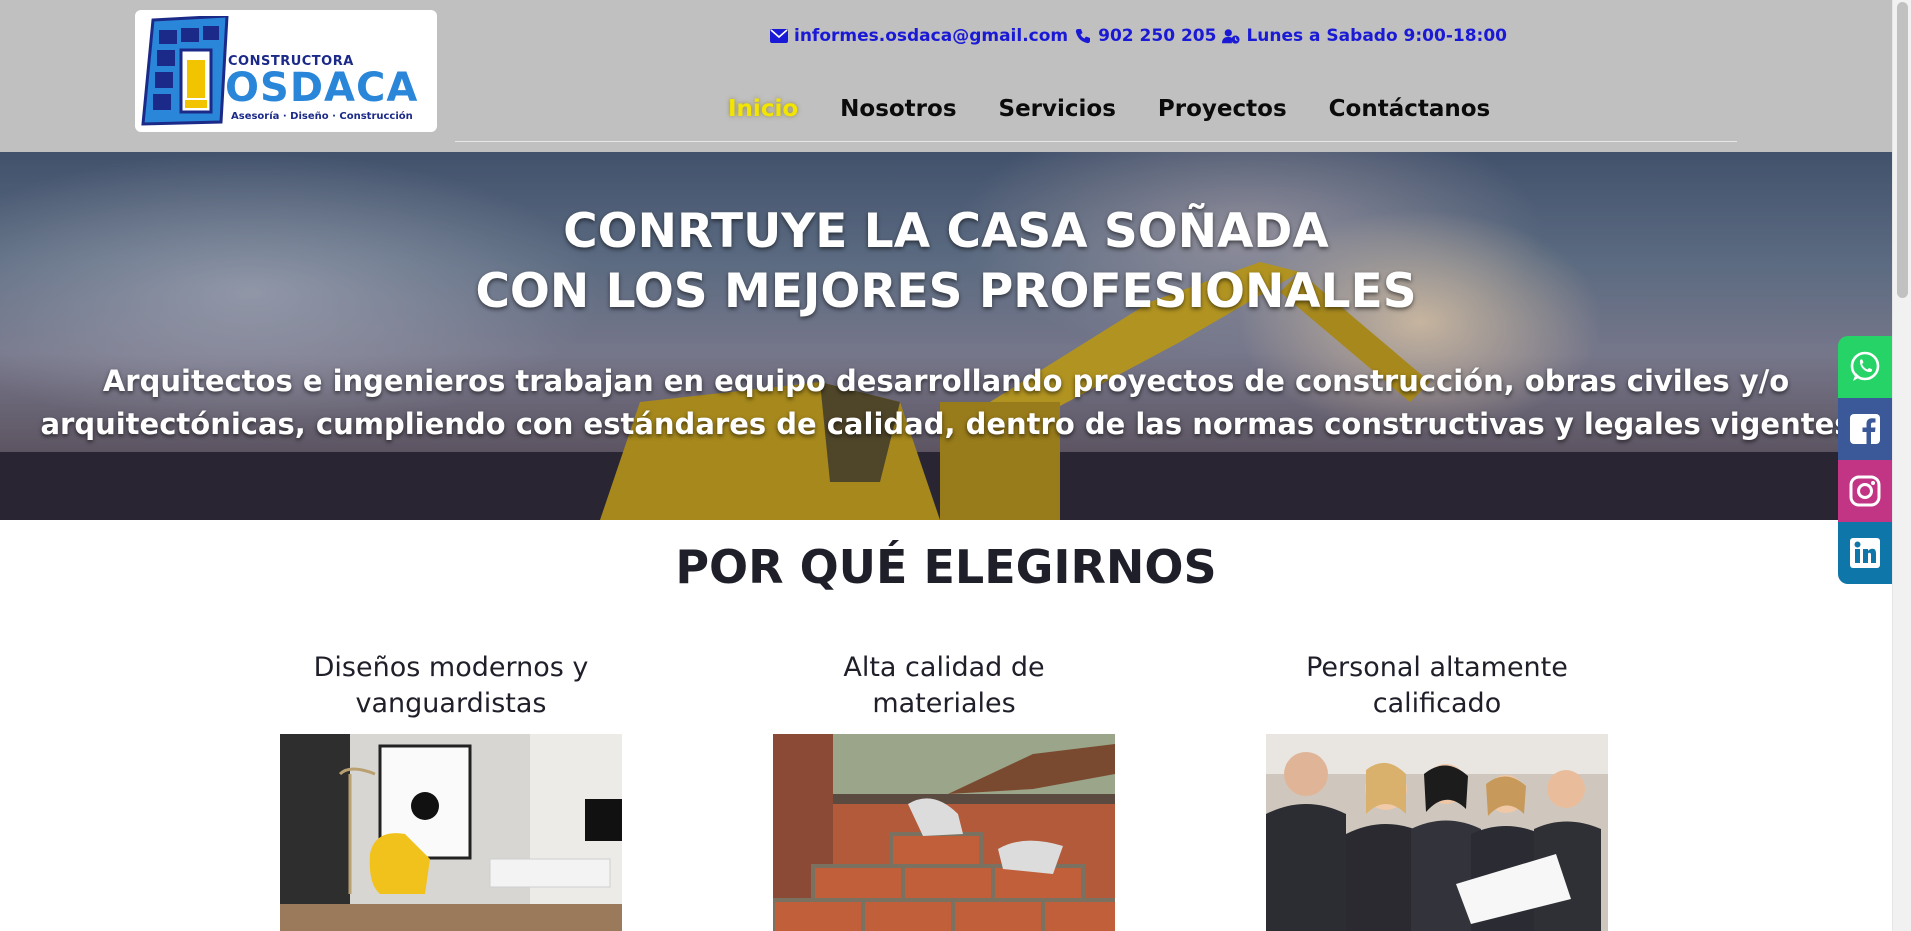  I want to click on feature-title-line2: materiales, so click(944, 703).